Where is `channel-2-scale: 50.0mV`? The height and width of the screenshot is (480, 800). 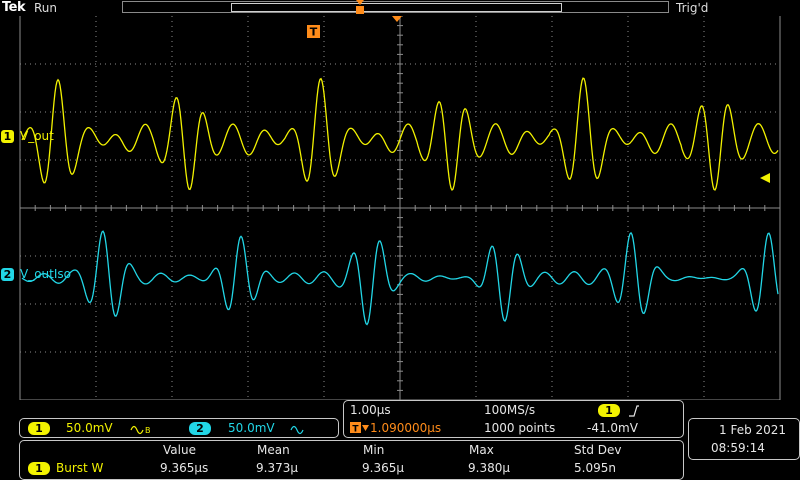
channel-2-scale: 50.0mV is located at coordinates (251, 428).